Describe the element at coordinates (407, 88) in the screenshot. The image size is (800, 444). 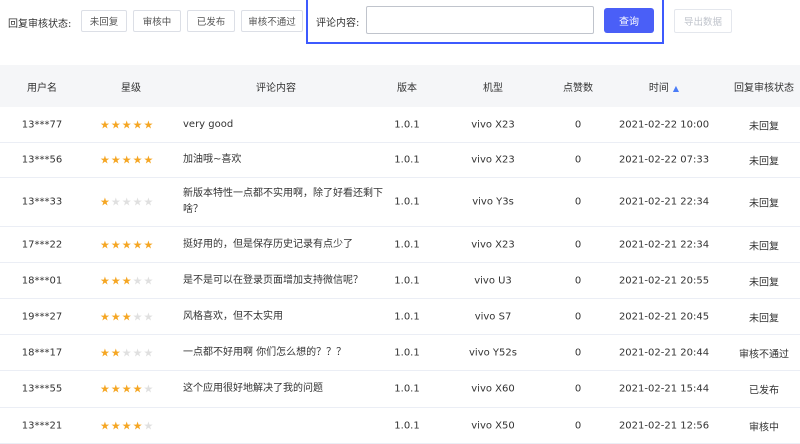
I see `column-header-version: 版本` at that location.